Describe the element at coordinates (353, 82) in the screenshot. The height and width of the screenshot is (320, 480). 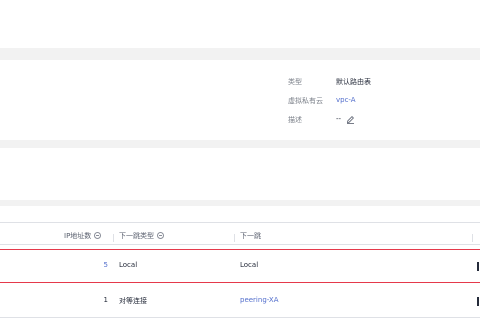
I see `type-value: 默认路由表` at that location.